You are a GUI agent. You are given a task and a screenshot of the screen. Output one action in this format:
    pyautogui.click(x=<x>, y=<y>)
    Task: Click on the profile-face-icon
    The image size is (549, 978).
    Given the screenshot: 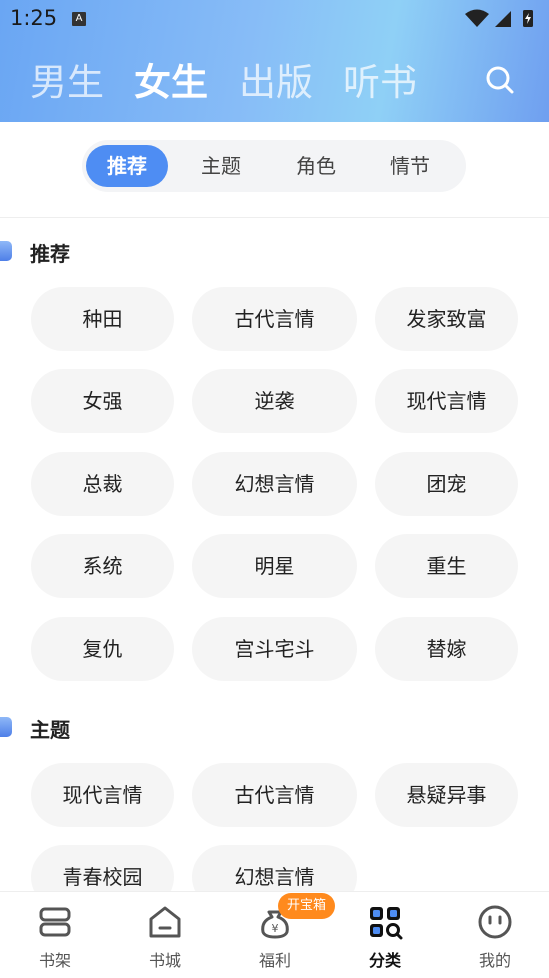 What is the action you would take?
    pyautogui.click(x=495, y=922)
    